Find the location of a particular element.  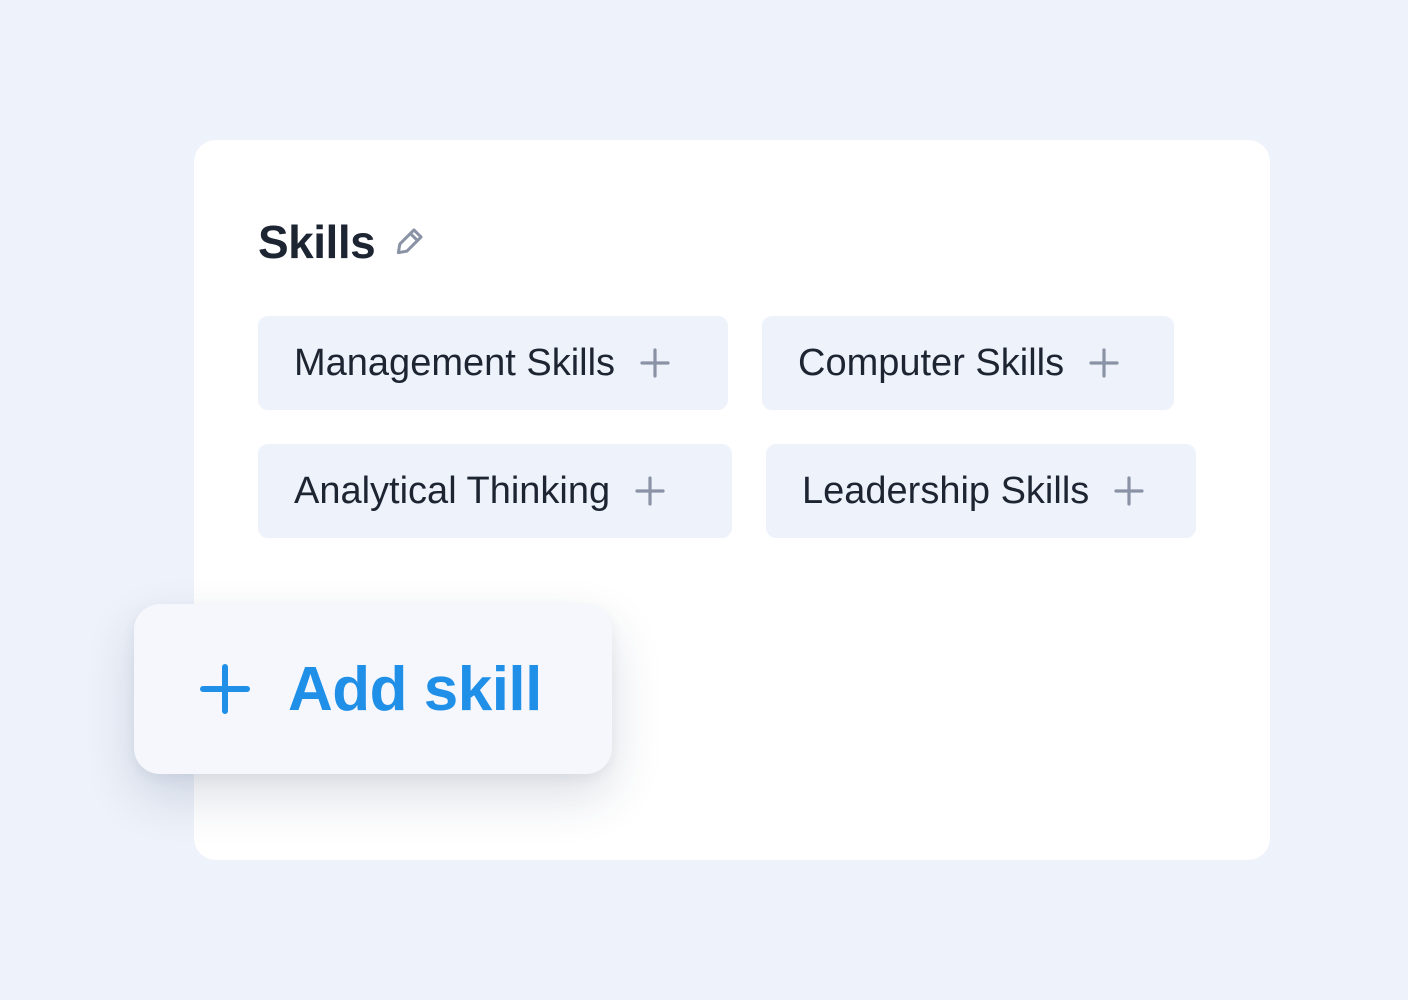

skill-chip-management: Management Skills is located at coordinates (493, 363).